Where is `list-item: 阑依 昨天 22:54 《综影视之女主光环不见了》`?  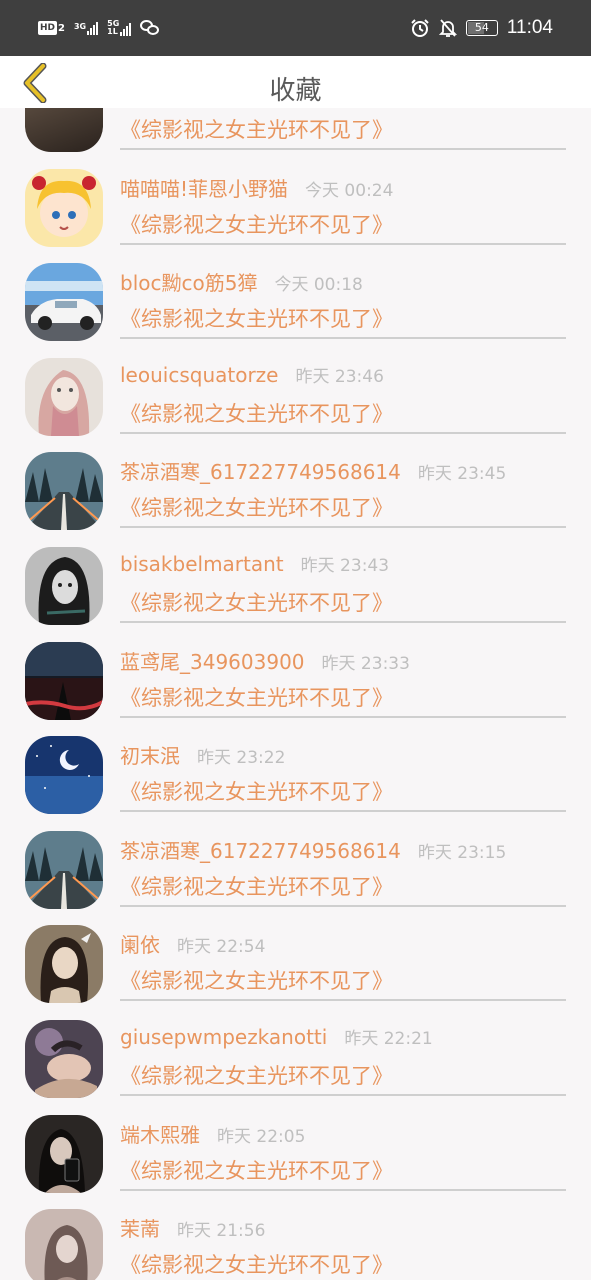
list-item: 阑依 昨天 22:54 《综影视之女主光环不见了》 is located at coordinates (295, 958).